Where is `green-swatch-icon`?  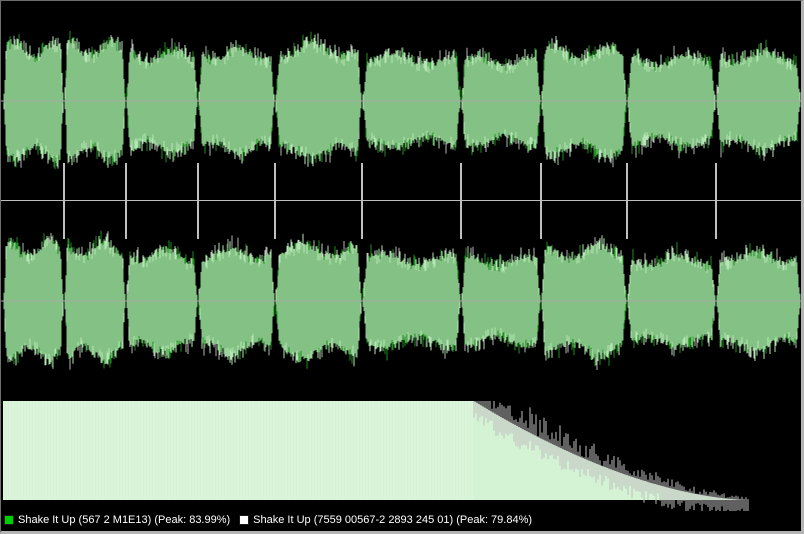 green-swatch-icon is located at coordinates (9, 520).